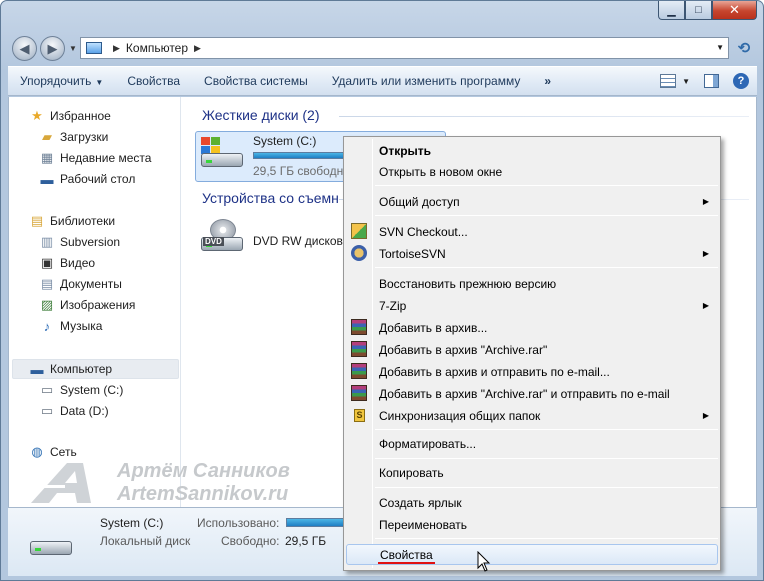 The image size is (764, 581). What do you see at coordinates (47, 179) in the screenshot?
I see `desktop-icon: ▬` at bounding box center [47, 179].